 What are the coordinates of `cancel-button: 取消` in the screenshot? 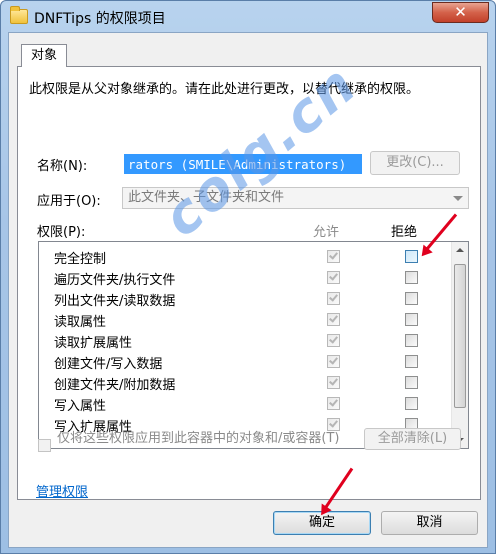 It's located at (429, 523).